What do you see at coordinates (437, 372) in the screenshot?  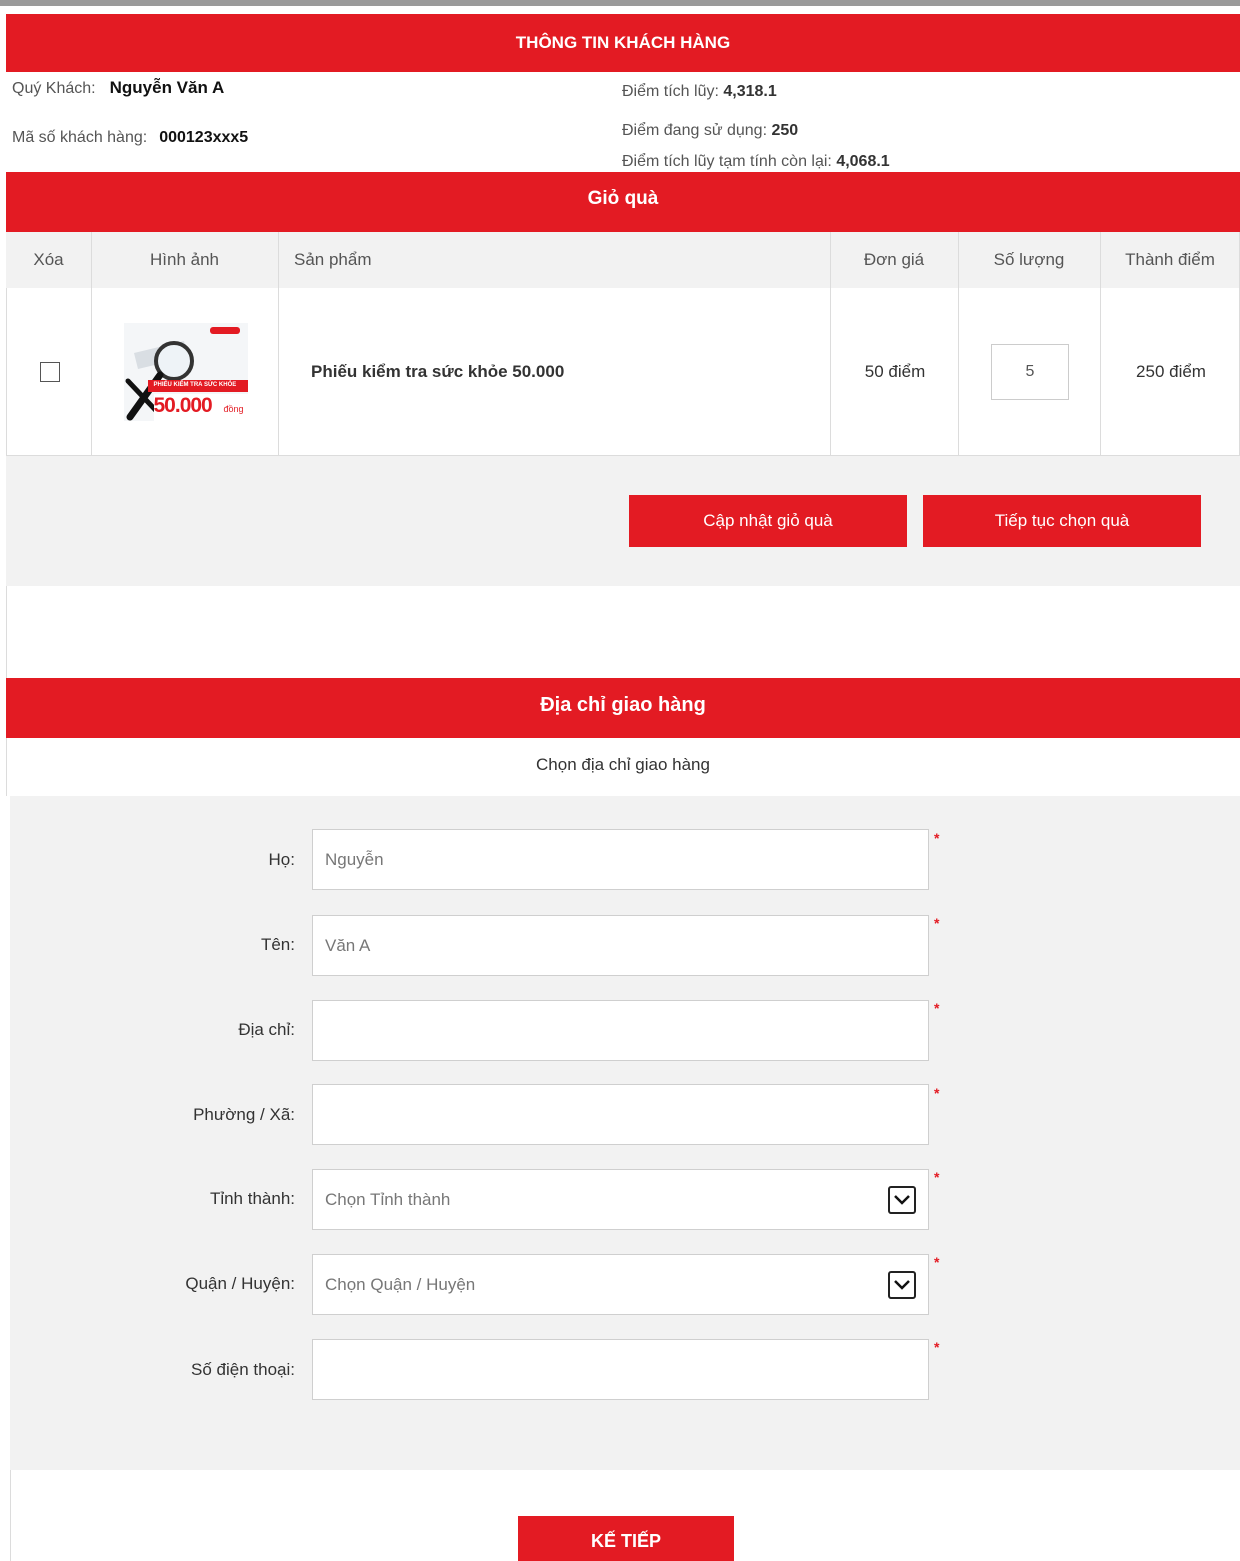 I see `product-name: Phiếu kiểm tra sức khỏe 50.000` at bounding box center [437, 372].